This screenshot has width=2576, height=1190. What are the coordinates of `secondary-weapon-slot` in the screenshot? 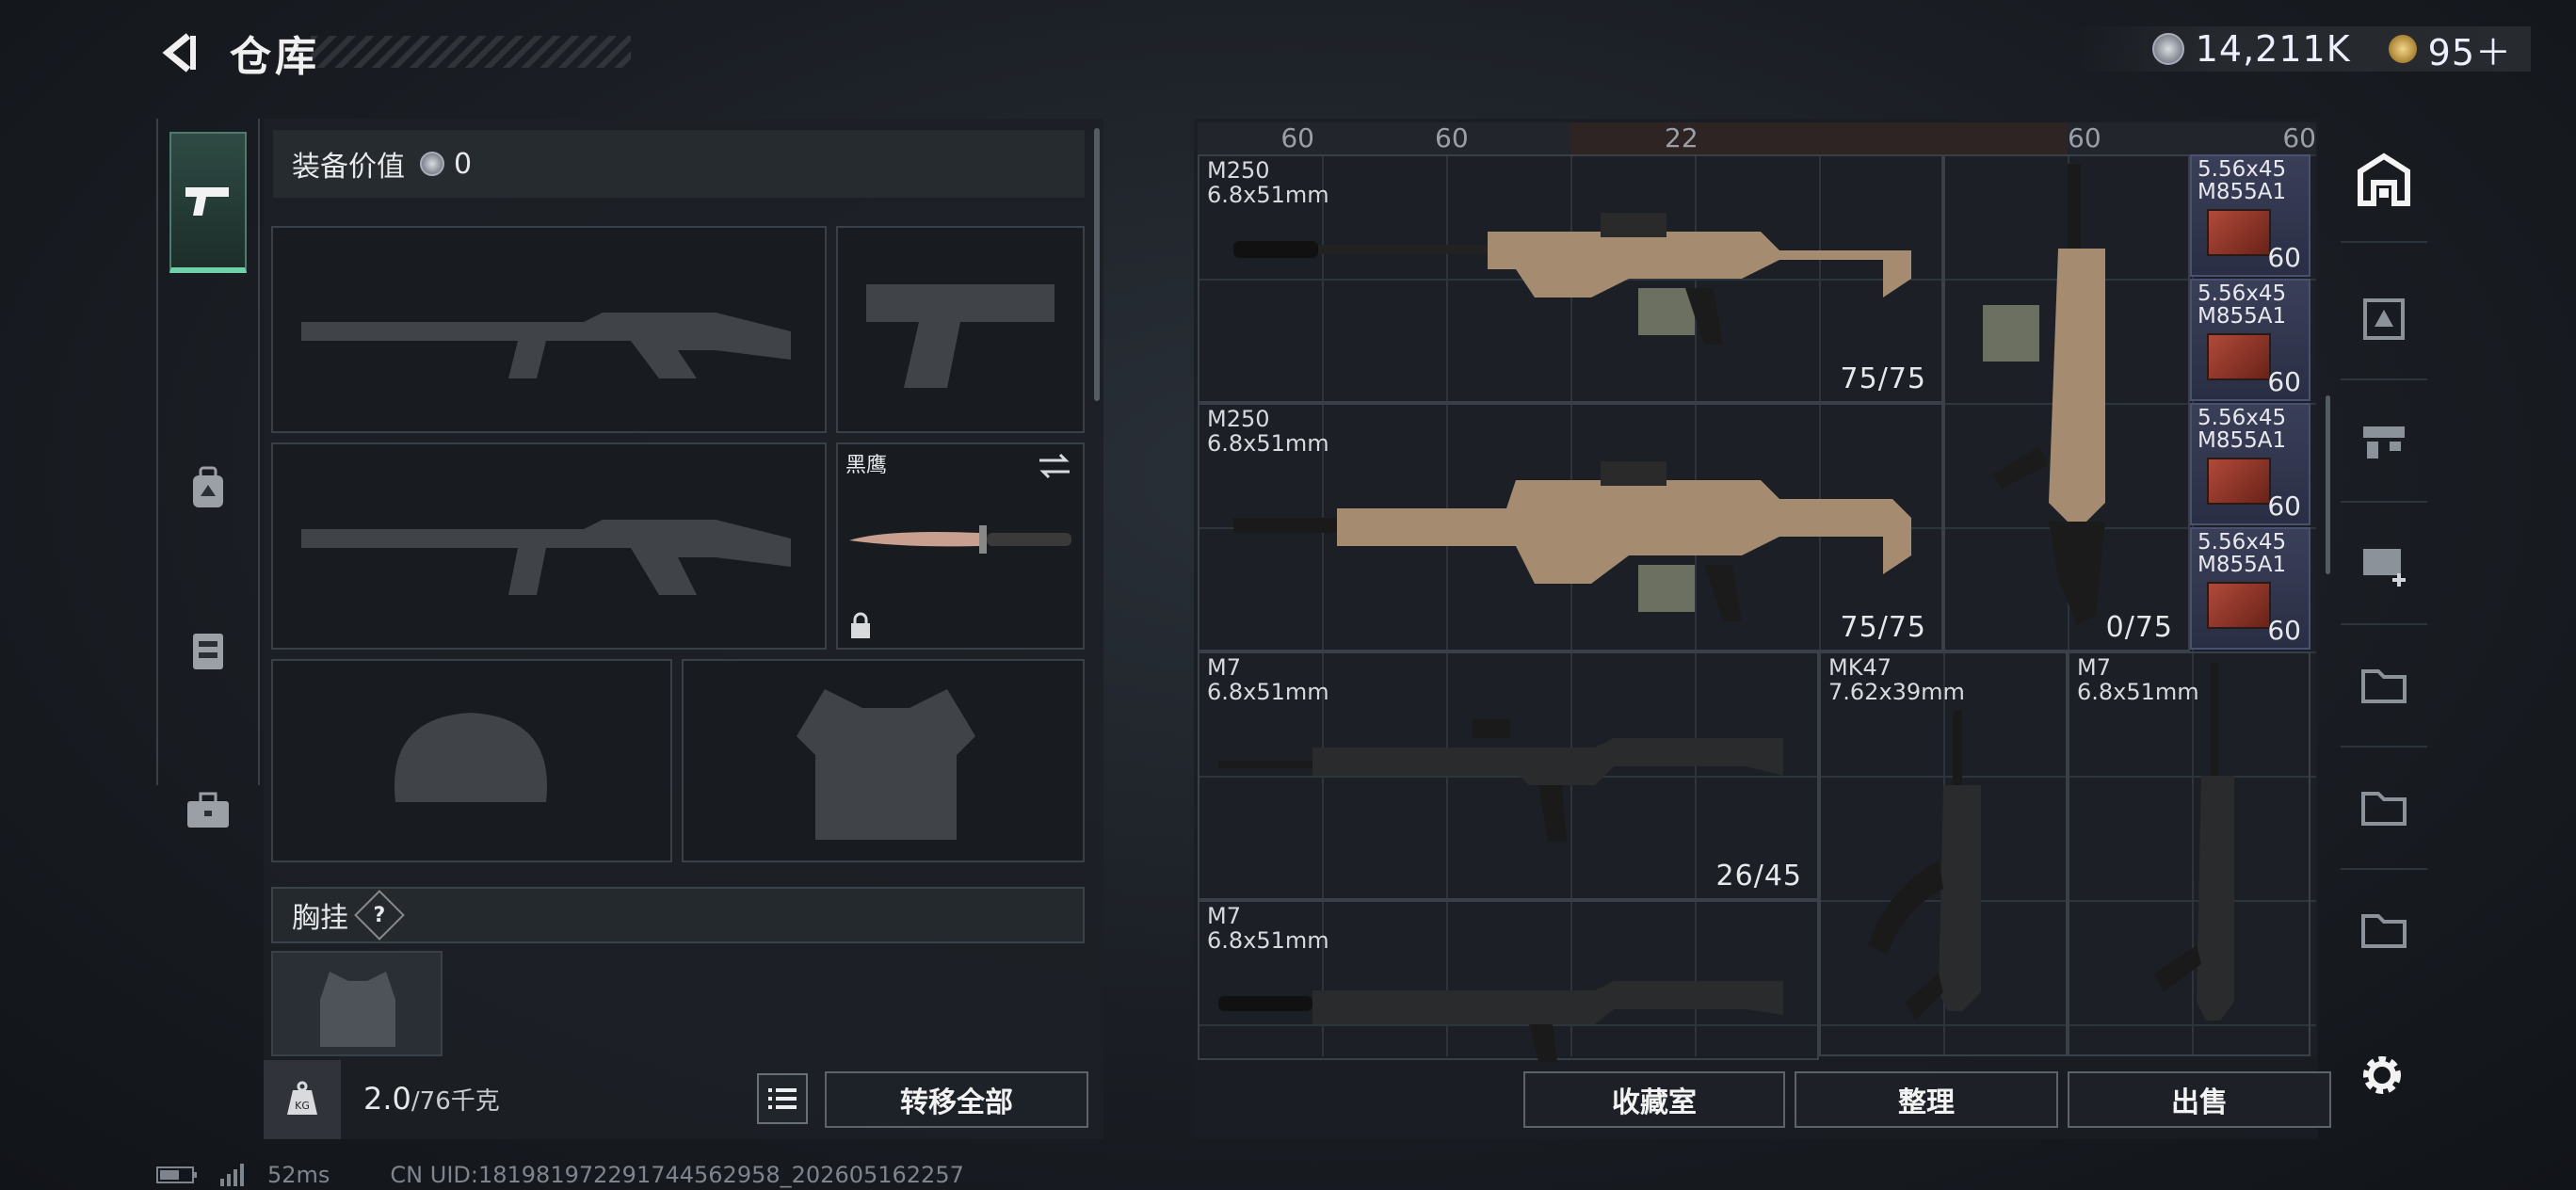 It's located at (549, 546).